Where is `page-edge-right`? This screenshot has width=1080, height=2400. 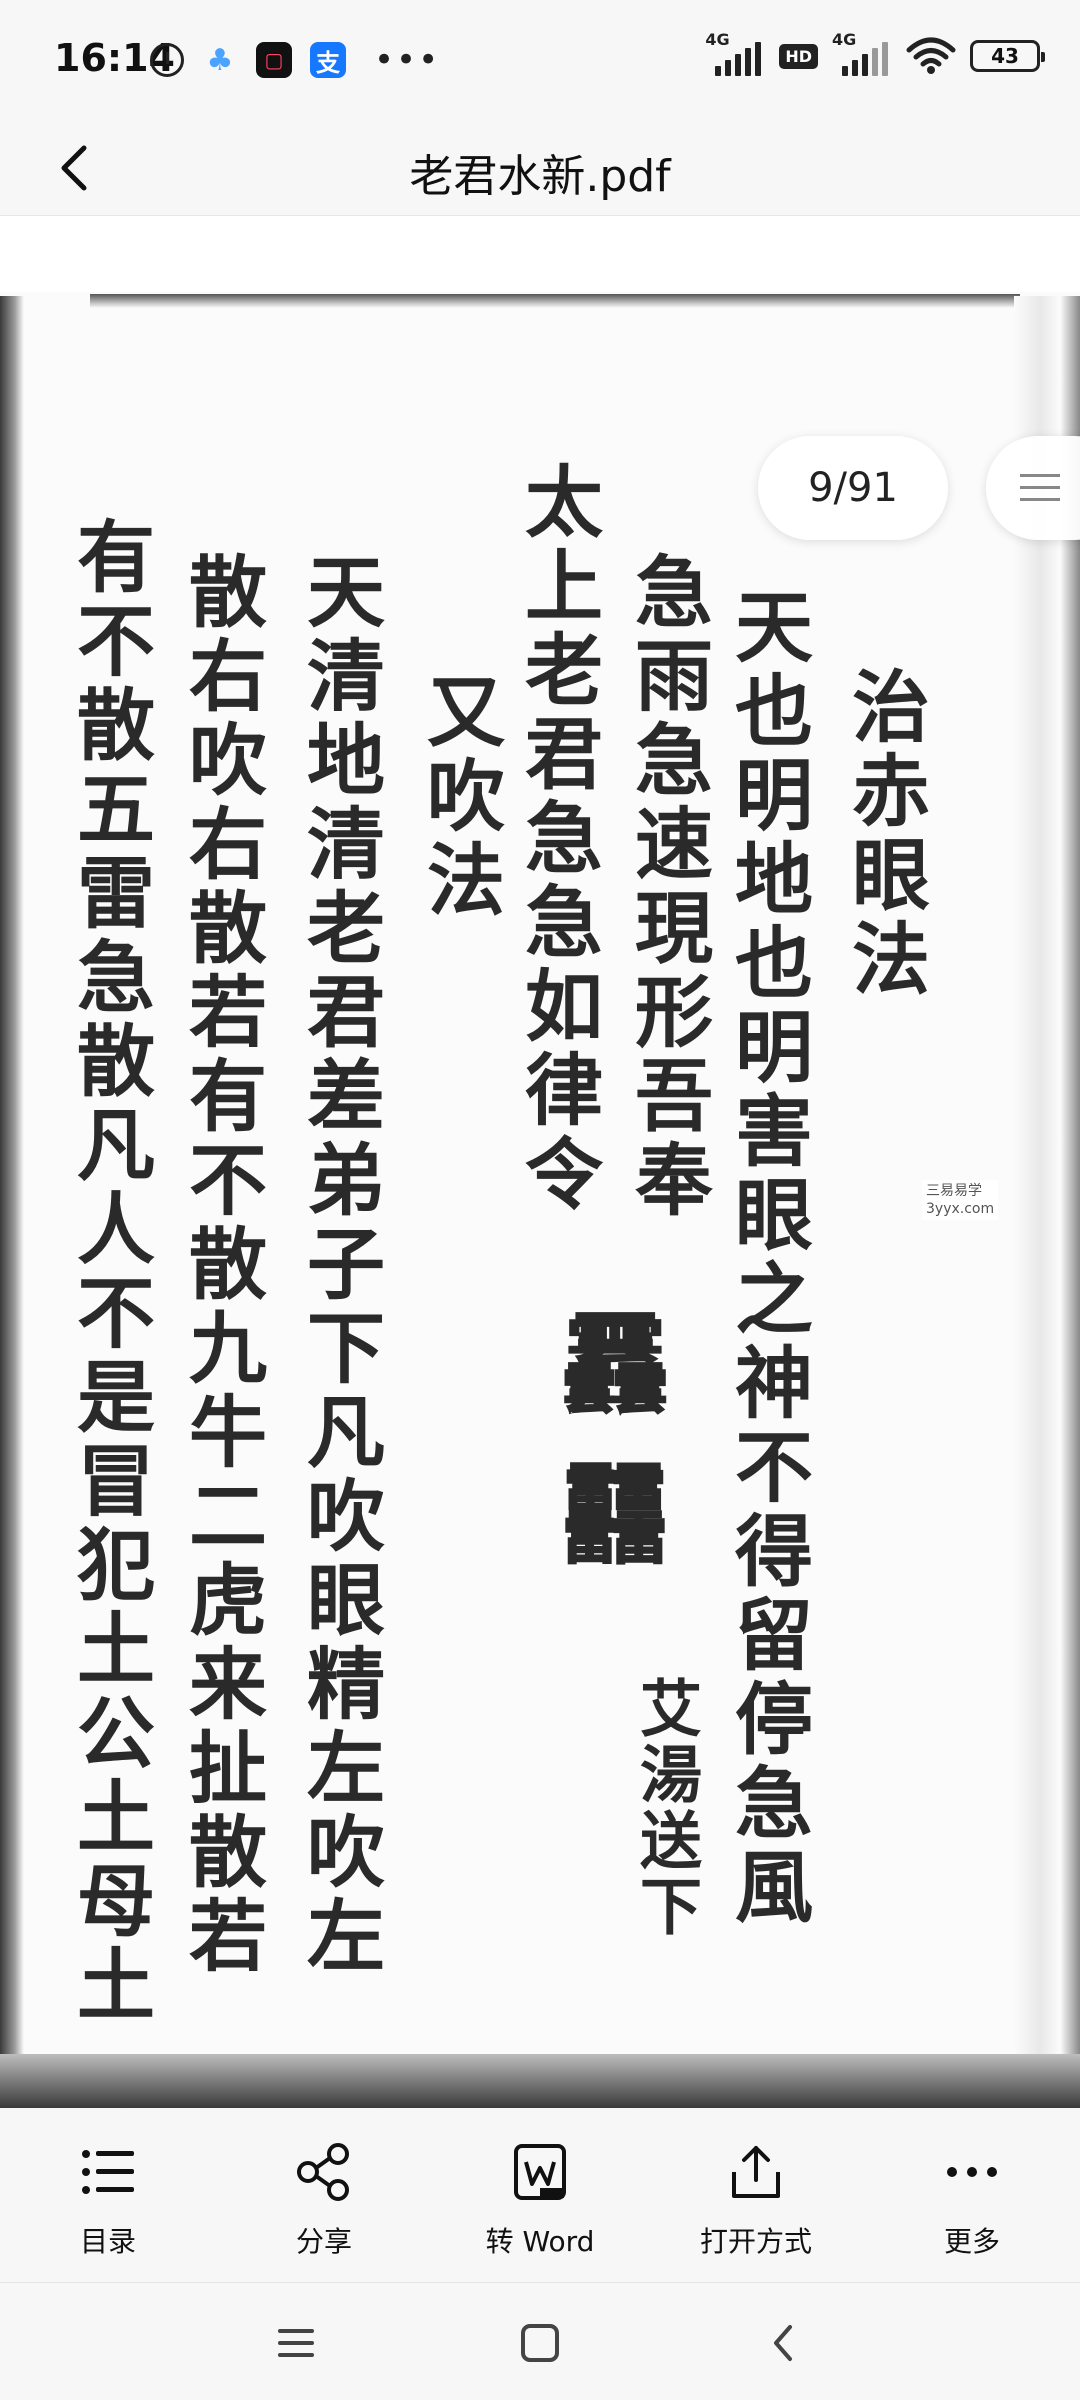 page-edge-right is located at coordinates (1047, 1201).